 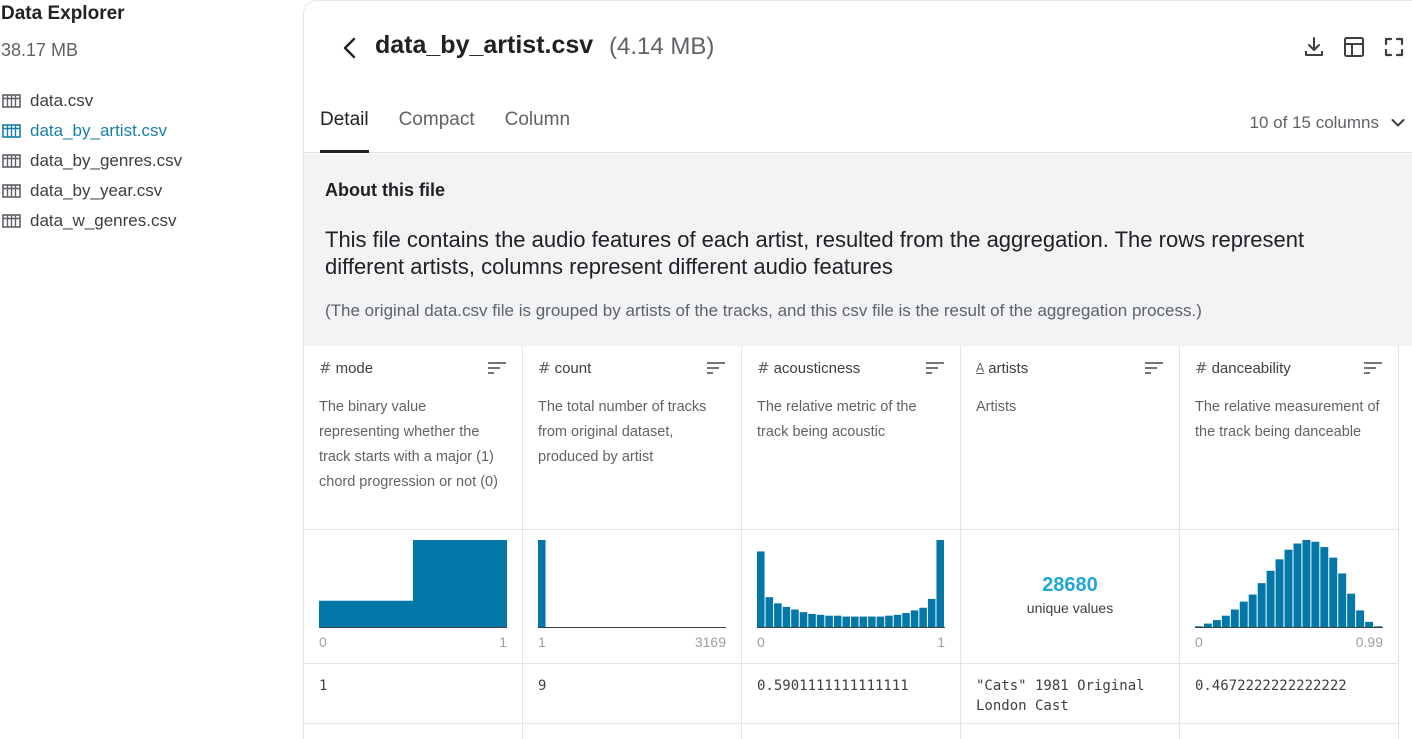 I want to click on file-item-data: data.csv, so click(x=92, y=101).